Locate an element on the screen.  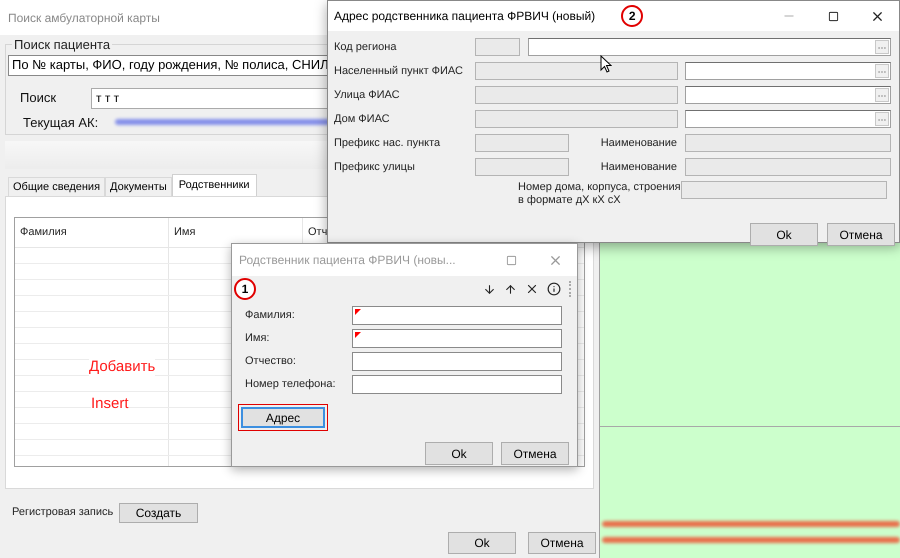
step-badge: 2 is located at coordinates (632, 16).